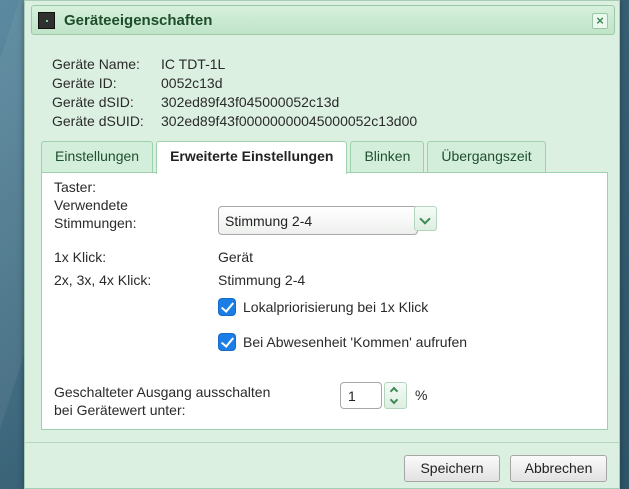 This screenshot has height=489, width=629. Describe the element at coordinates (262, 280) in the screenshot. I see `klick234-value: Stimmung 2-4` at that location.